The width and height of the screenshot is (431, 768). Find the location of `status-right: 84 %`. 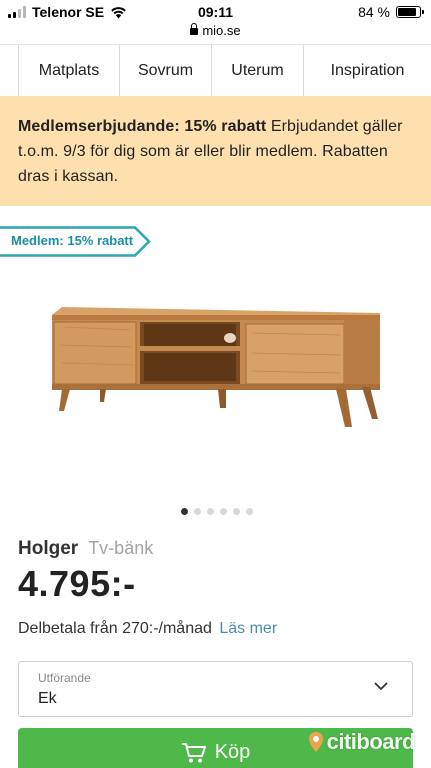

status-right: 84 % is located at coordinates (391, 12).